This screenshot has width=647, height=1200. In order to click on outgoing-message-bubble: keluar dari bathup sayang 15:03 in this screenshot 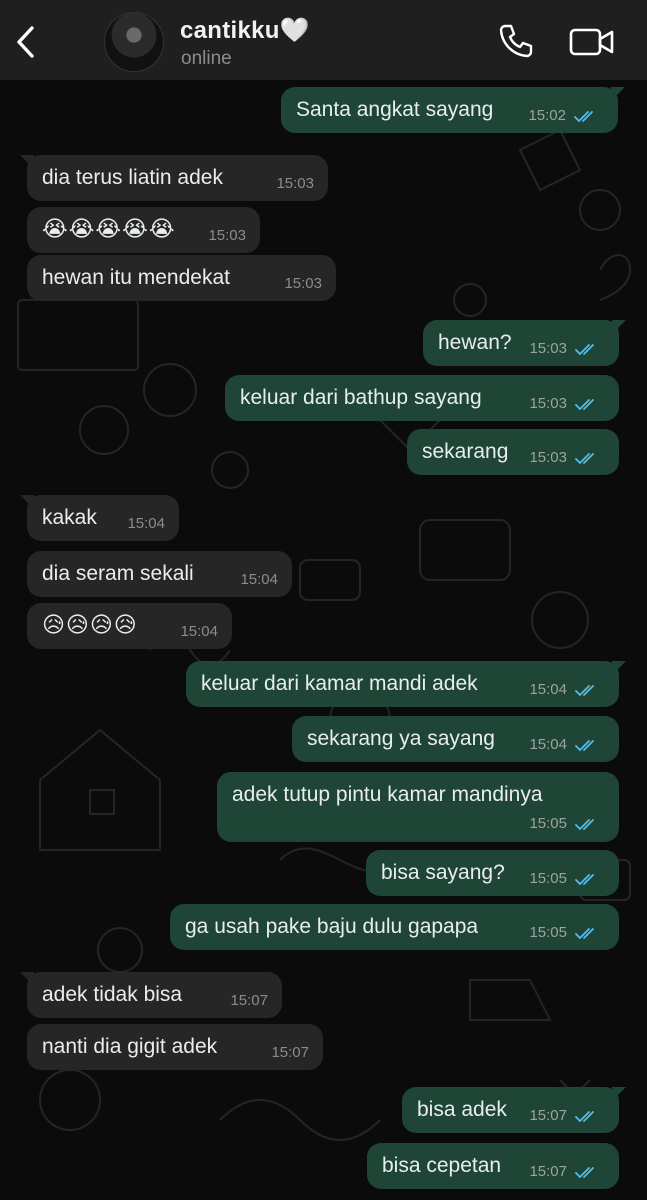, I will do `click(422, 398)`.